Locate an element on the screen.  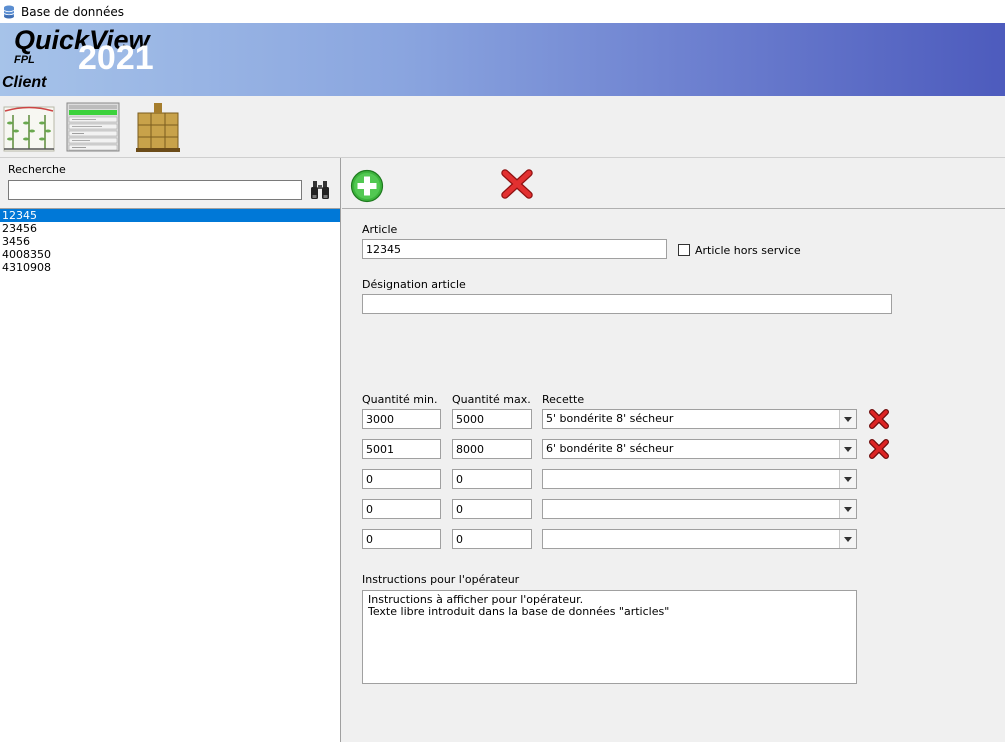
plant-icon is located at coordinates (29, 127).